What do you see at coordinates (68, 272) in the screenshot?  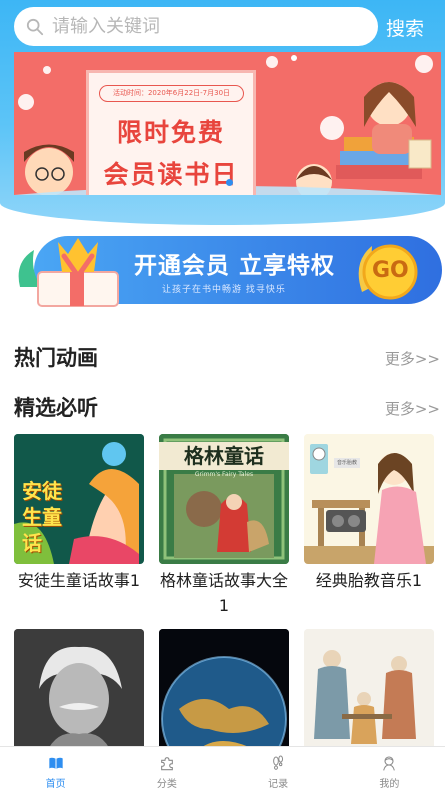 I see `gift-box-icon` at bounding box center [68, 272].